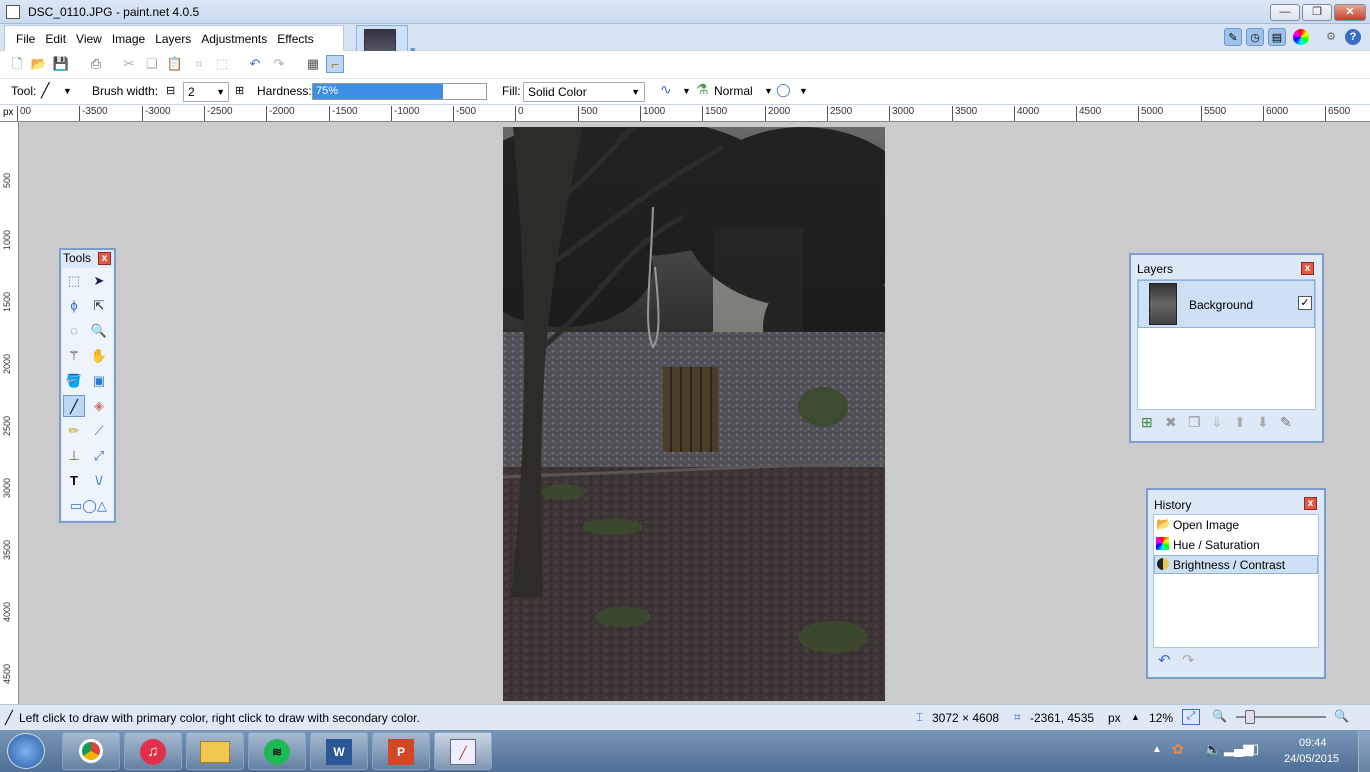 Image resolution: width=1370 pixels, height=772 pixels. I want to click on add-layer-icon: ⊞, so click(1147, 422).